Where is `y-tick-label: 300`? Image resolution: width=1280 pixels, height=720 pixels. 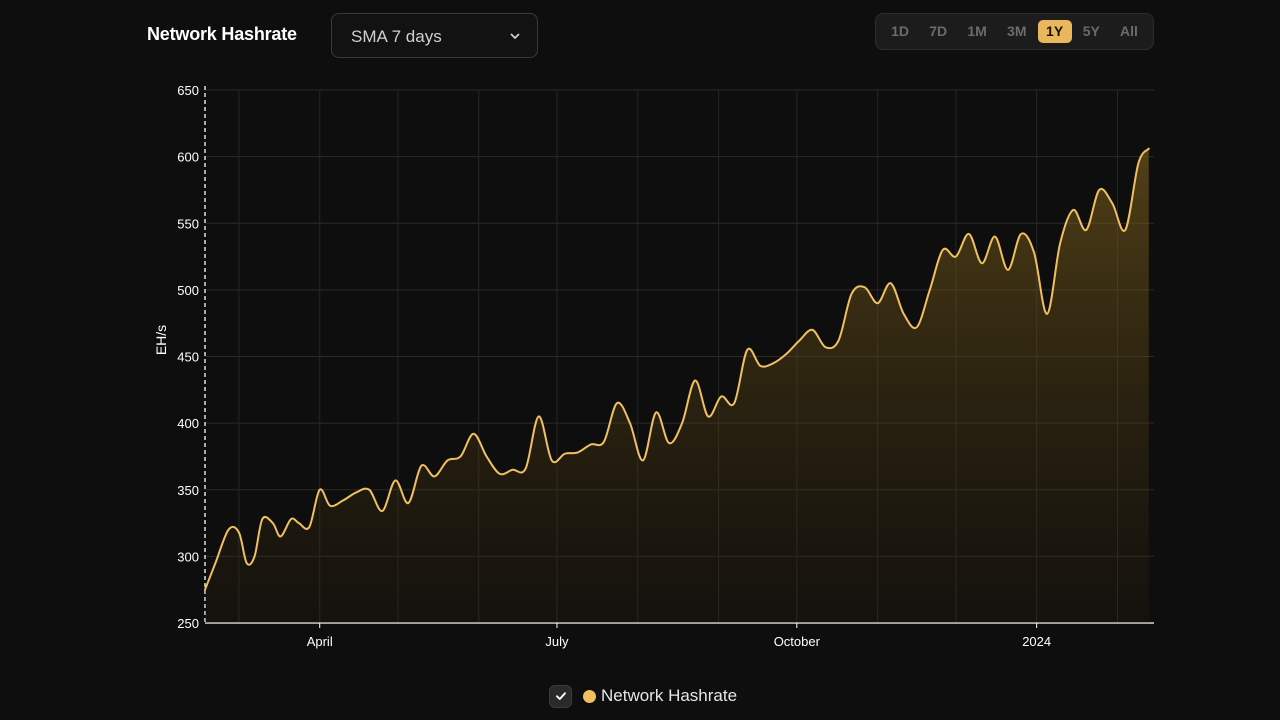 y-tick-label: 300 is located at coordinates (188, 556).